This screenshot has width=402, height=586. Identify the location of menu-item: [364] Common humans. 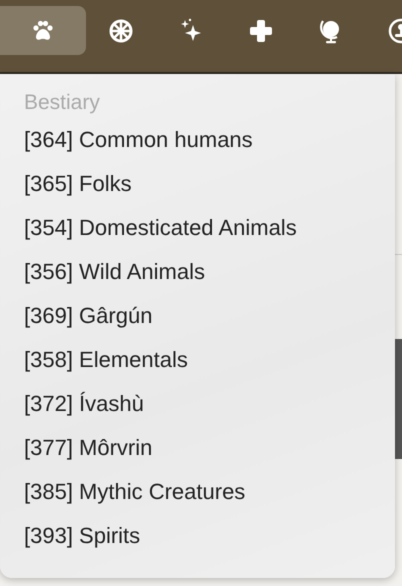
(138, 140).